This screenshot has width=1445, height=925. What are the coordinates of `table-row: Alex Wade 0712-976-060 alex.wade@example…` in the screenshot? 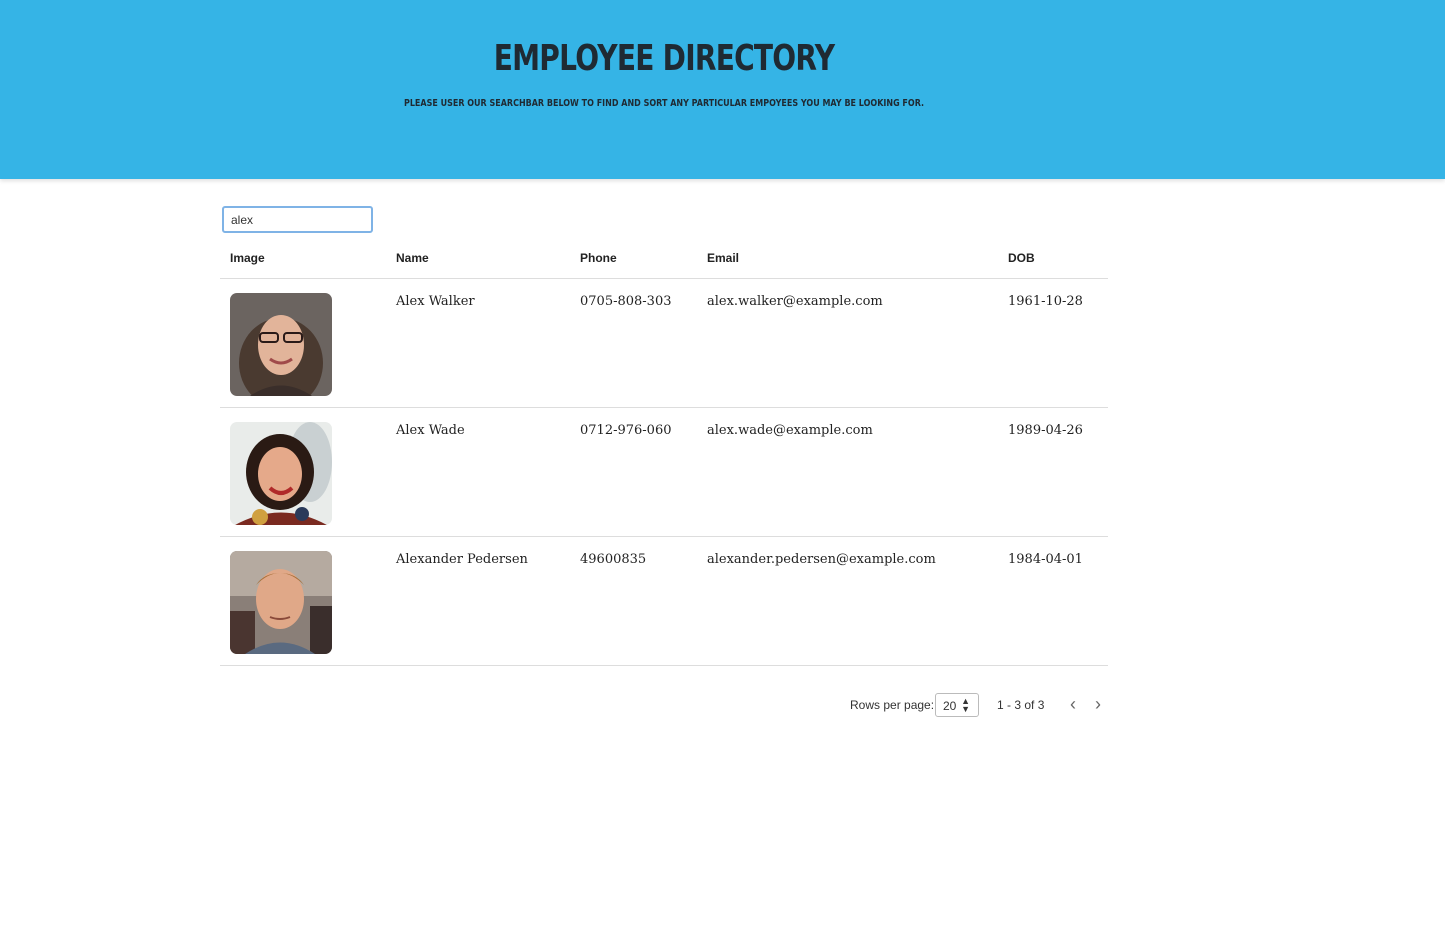 It's located at (664, 472).